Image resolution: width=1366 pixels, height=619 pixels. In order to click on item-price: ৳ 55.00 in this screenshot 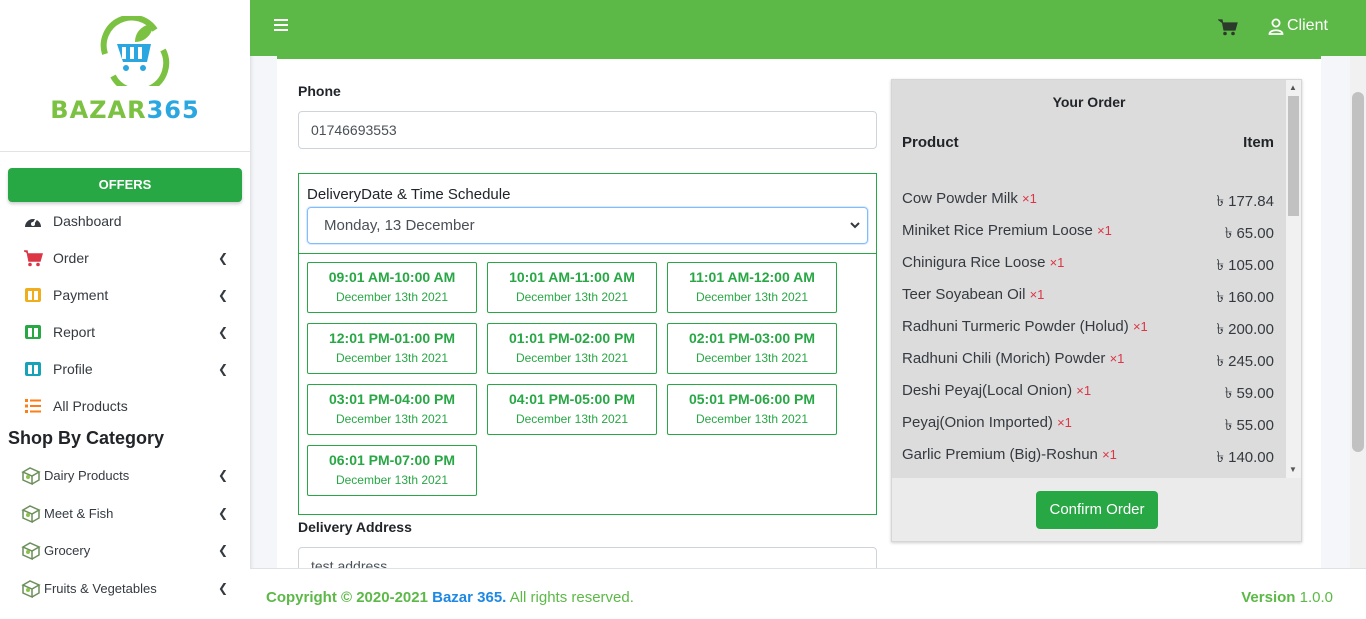, I will do `click(1249, 425)`.